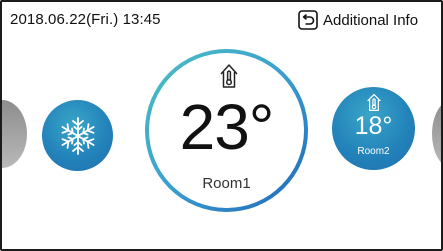  I want to click on room1-name: Room1, so click(226, 183).